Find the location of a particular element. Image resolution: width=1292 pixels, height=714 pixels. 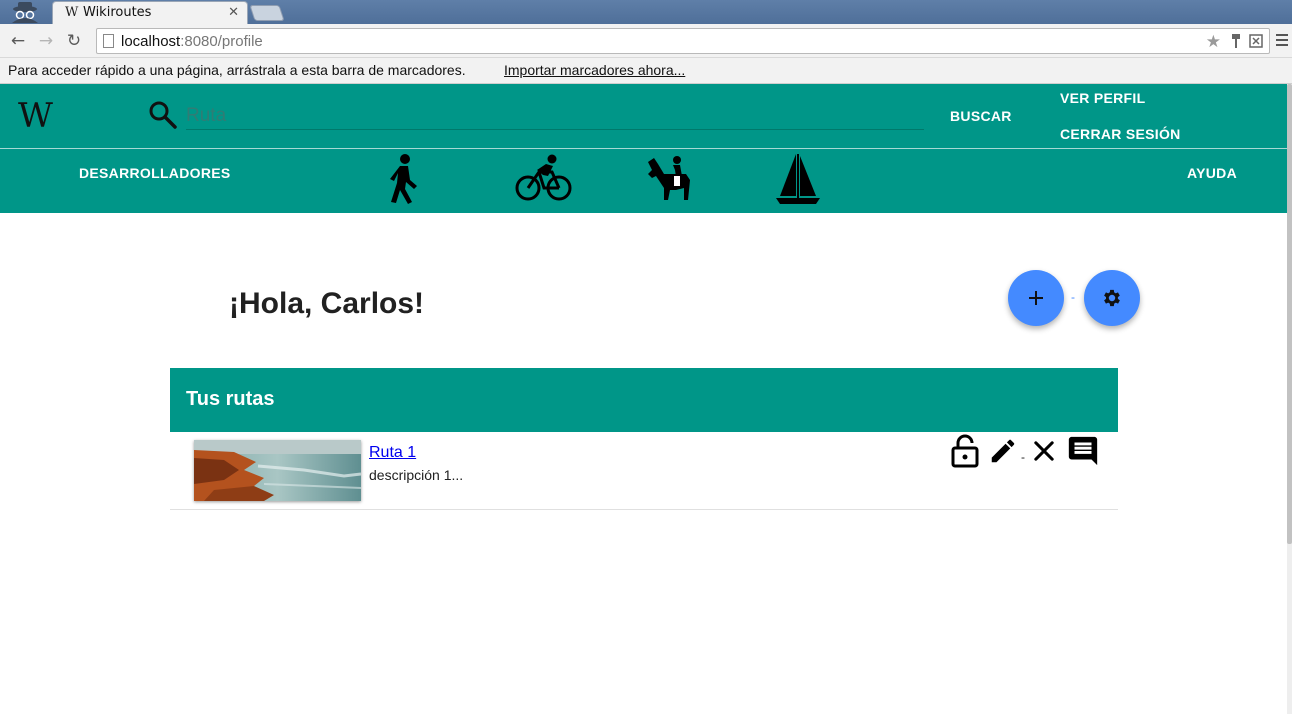

page-title: ¡Hola, Carlos! is located at coordinates (327, 303).